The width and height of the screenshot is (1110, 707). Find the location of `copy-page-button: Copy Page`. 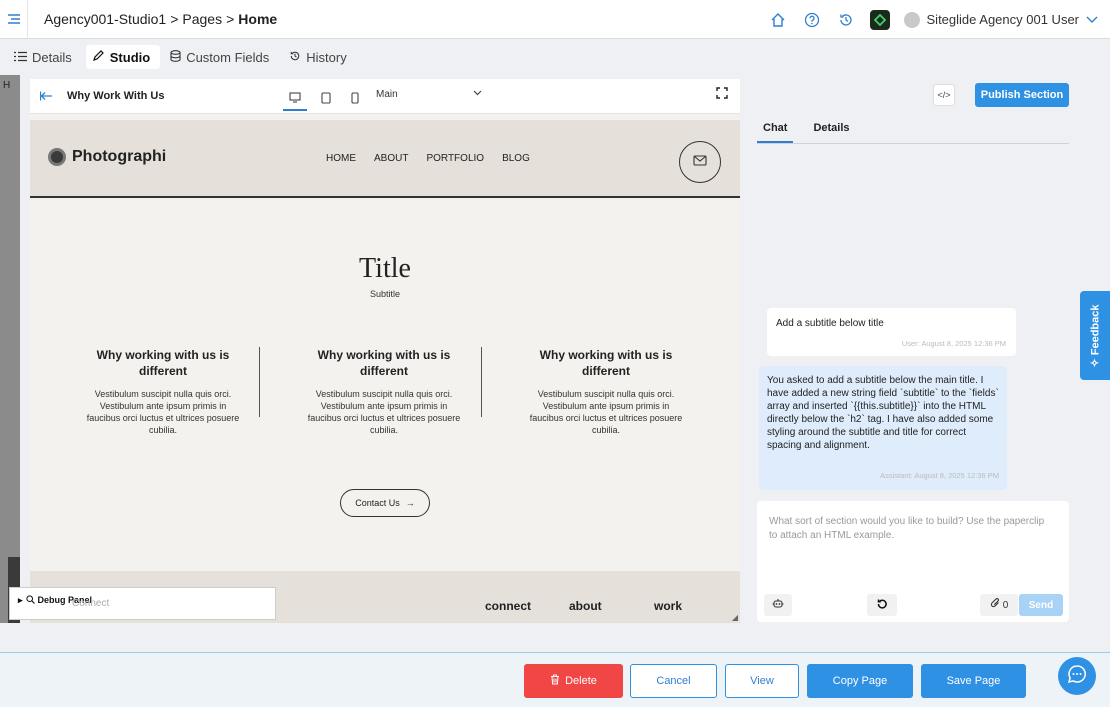

copy-page-button: Copy Page is located at coordinates (860, 681).